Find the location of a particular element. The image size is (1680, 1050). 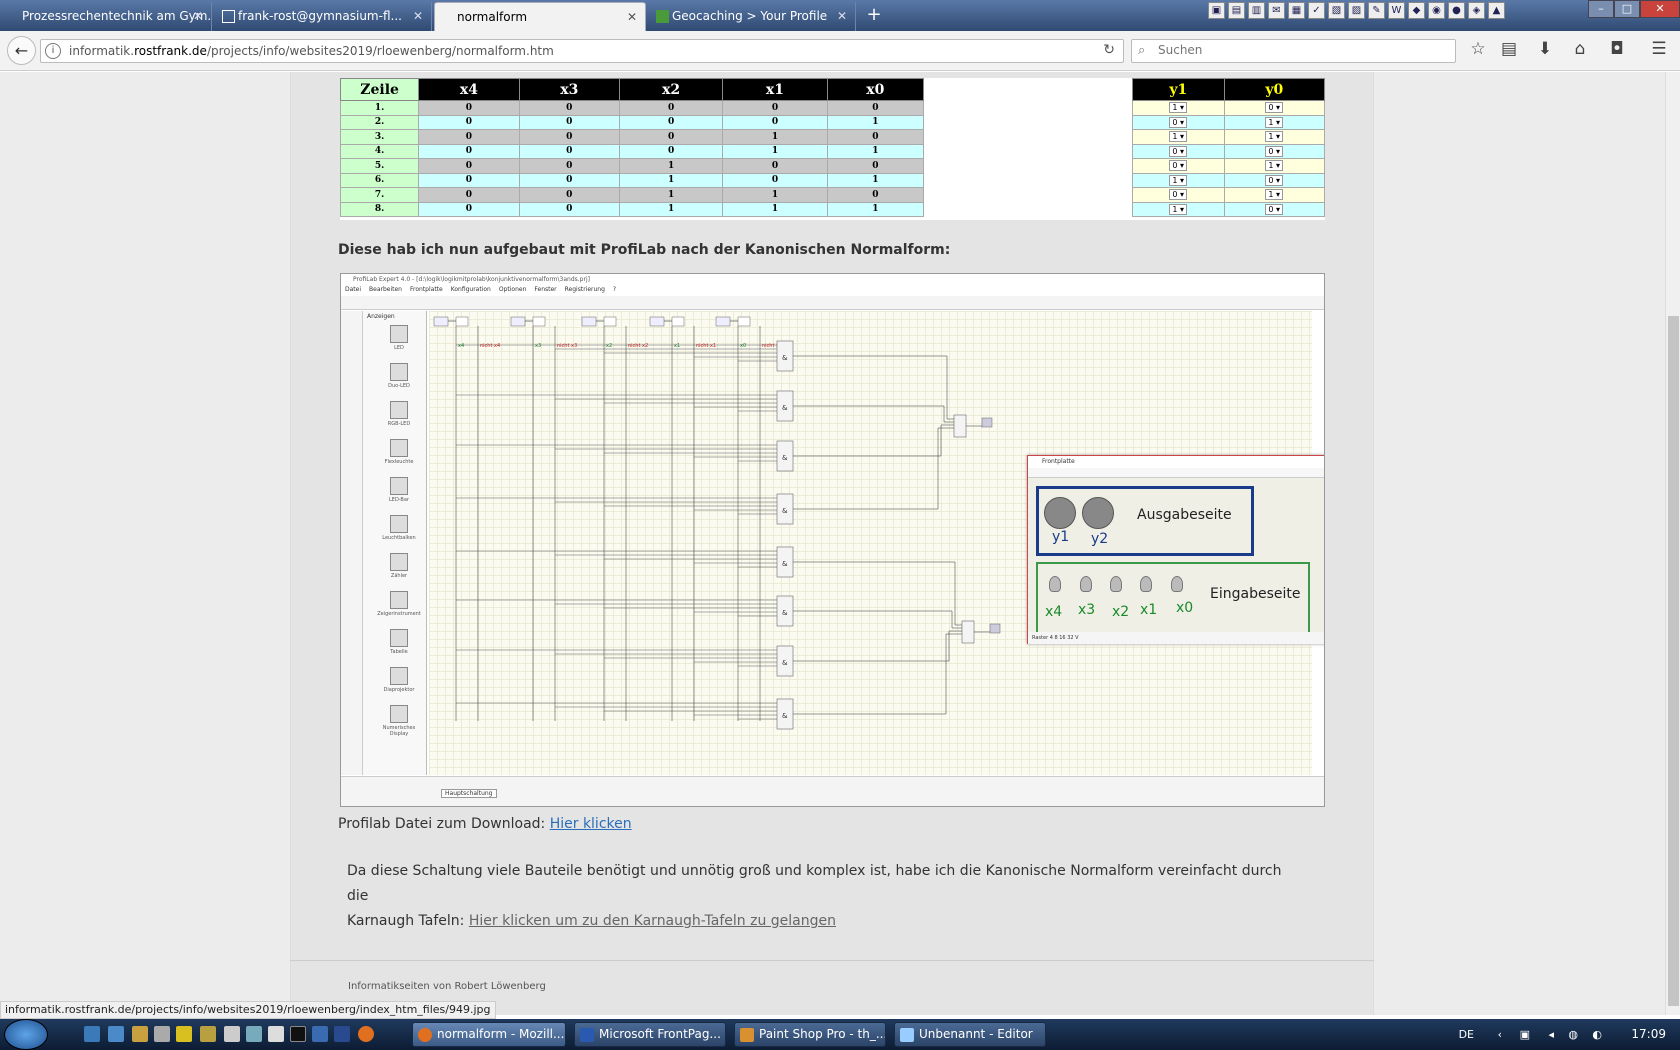

task-editor: Unbenannt - Editor is located at coordinates (970, 1034).